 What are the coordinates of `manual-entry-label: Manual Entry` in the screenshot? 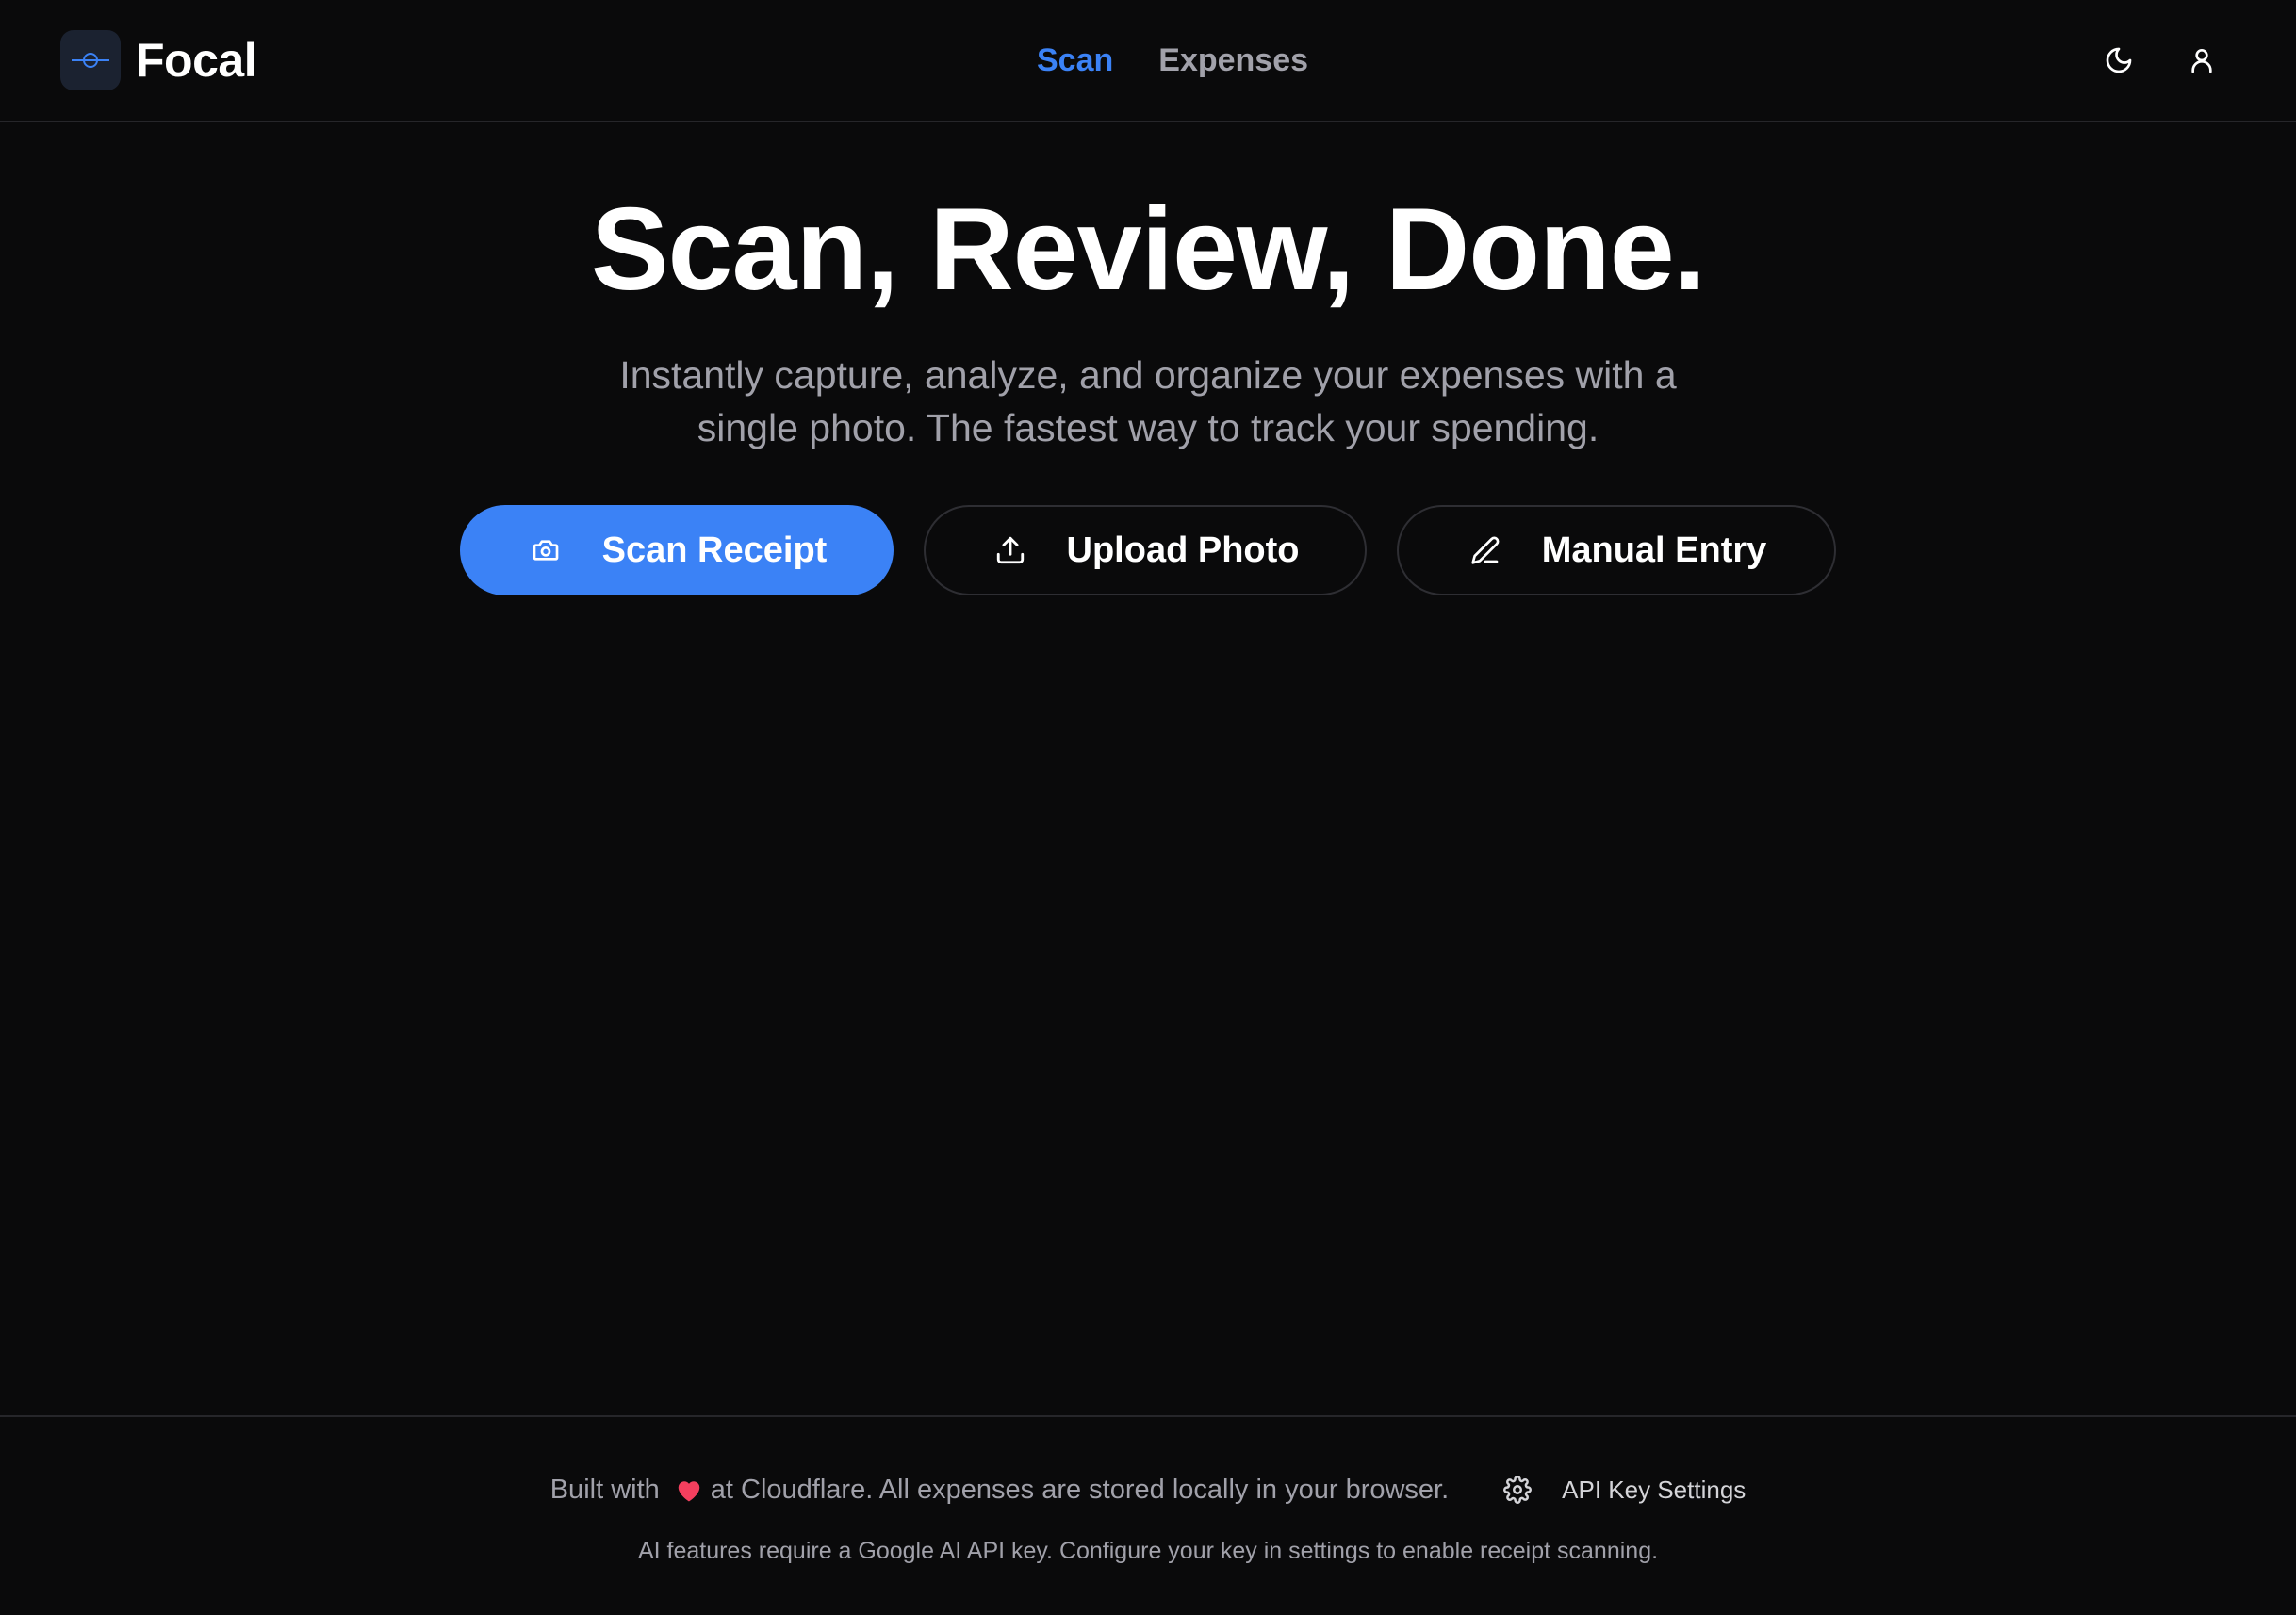 It's located at (1654, 550).